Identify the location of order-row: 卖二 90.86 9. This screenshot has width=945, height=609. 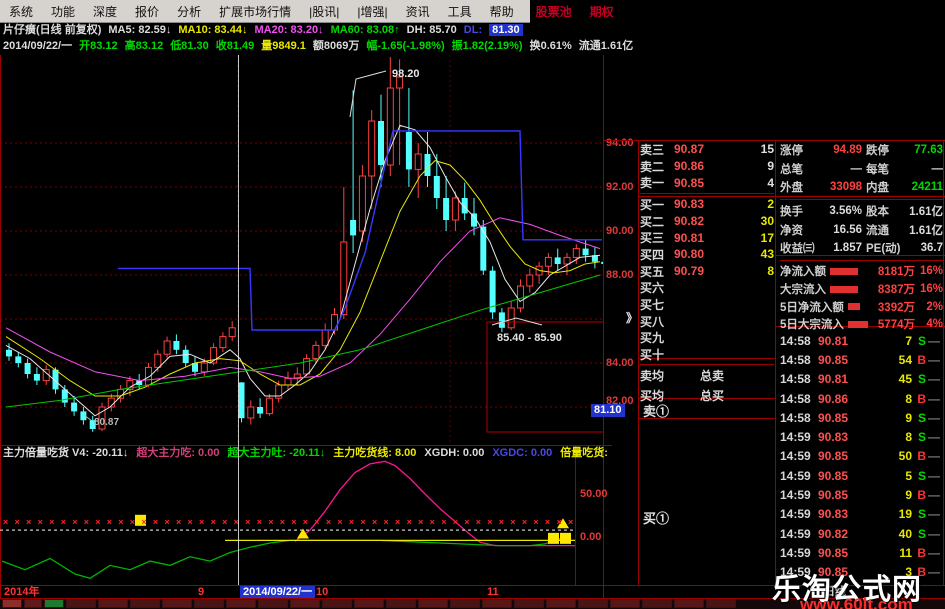
(707, 166).